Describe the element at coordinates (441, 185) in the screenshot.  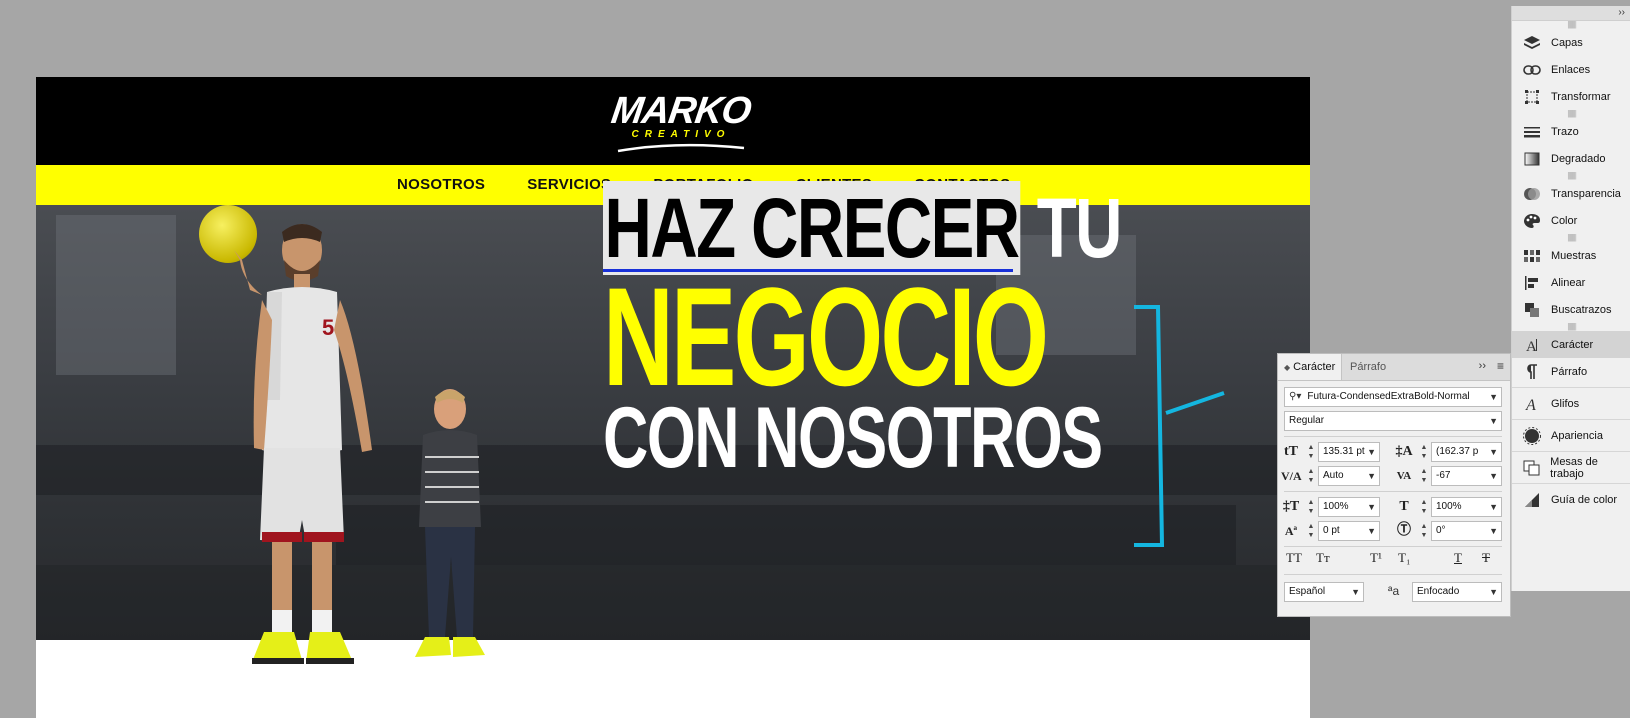
I see `nav-nosotros: NOSOTROS` at that location.